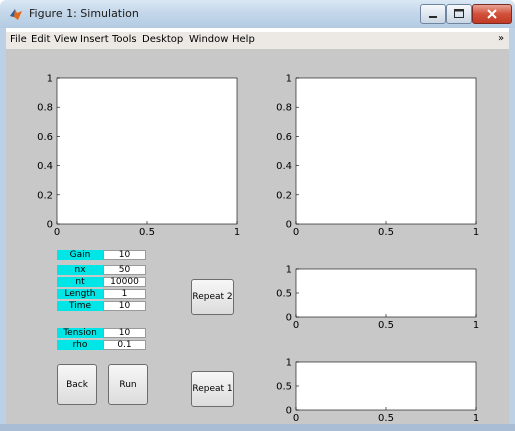 This screenshot has width=515, height=431. Describe the element at coordinates (296, 325) in the screenshot. I see `axes-mid-right-xtick-label-0: 0` at that location.